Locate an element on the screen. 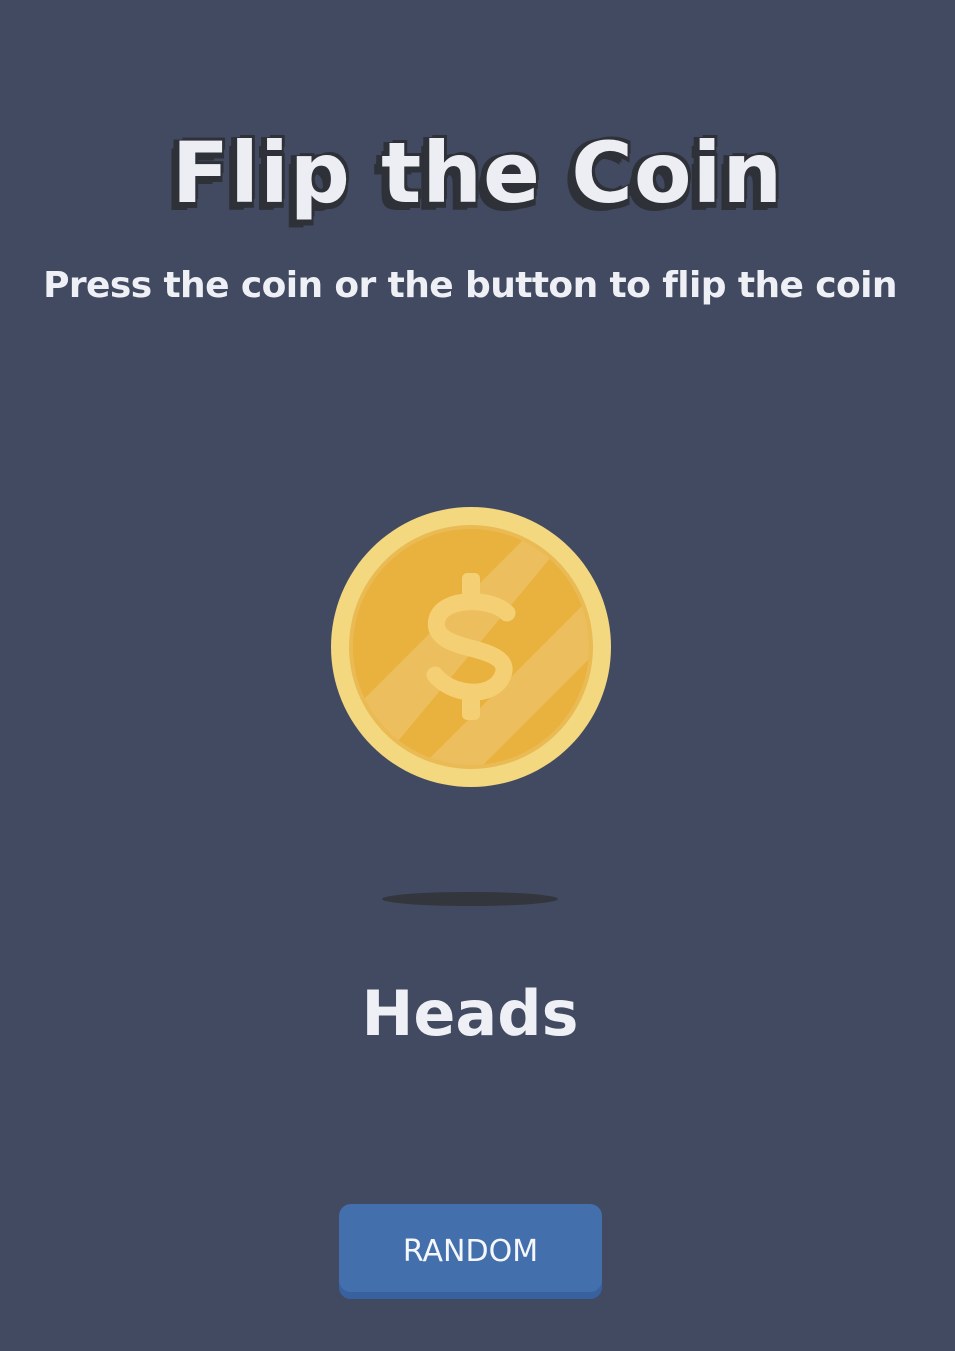 The width and height of the screenshot is (955, 1351). coin-button is located at coordinates (471, 647).